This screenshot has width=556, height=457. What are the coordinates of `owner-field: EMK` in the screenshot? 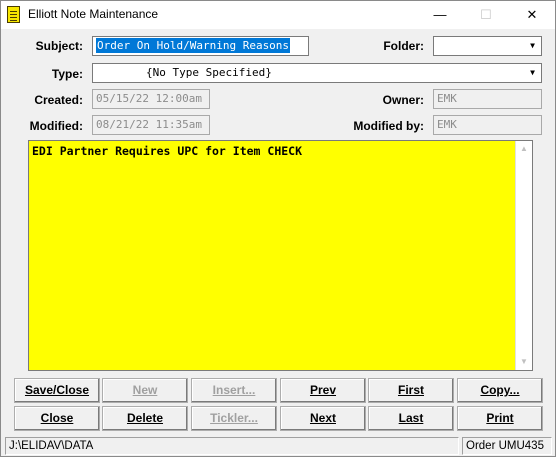 It's located at (487, 99).